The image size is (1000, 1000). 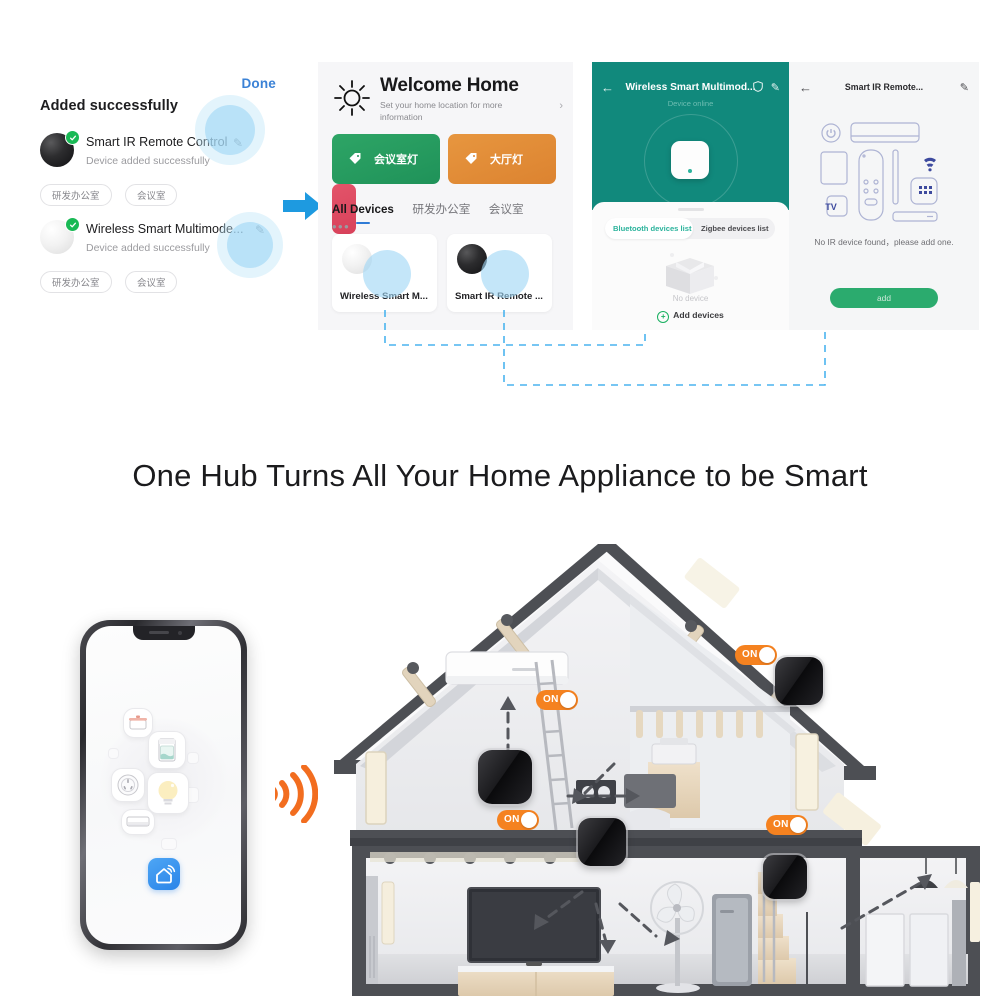 What do you see at coordinates (561, 106) in the screenshot?
I see `chevron-right-icon: ›` at bounding box center [561, 106].